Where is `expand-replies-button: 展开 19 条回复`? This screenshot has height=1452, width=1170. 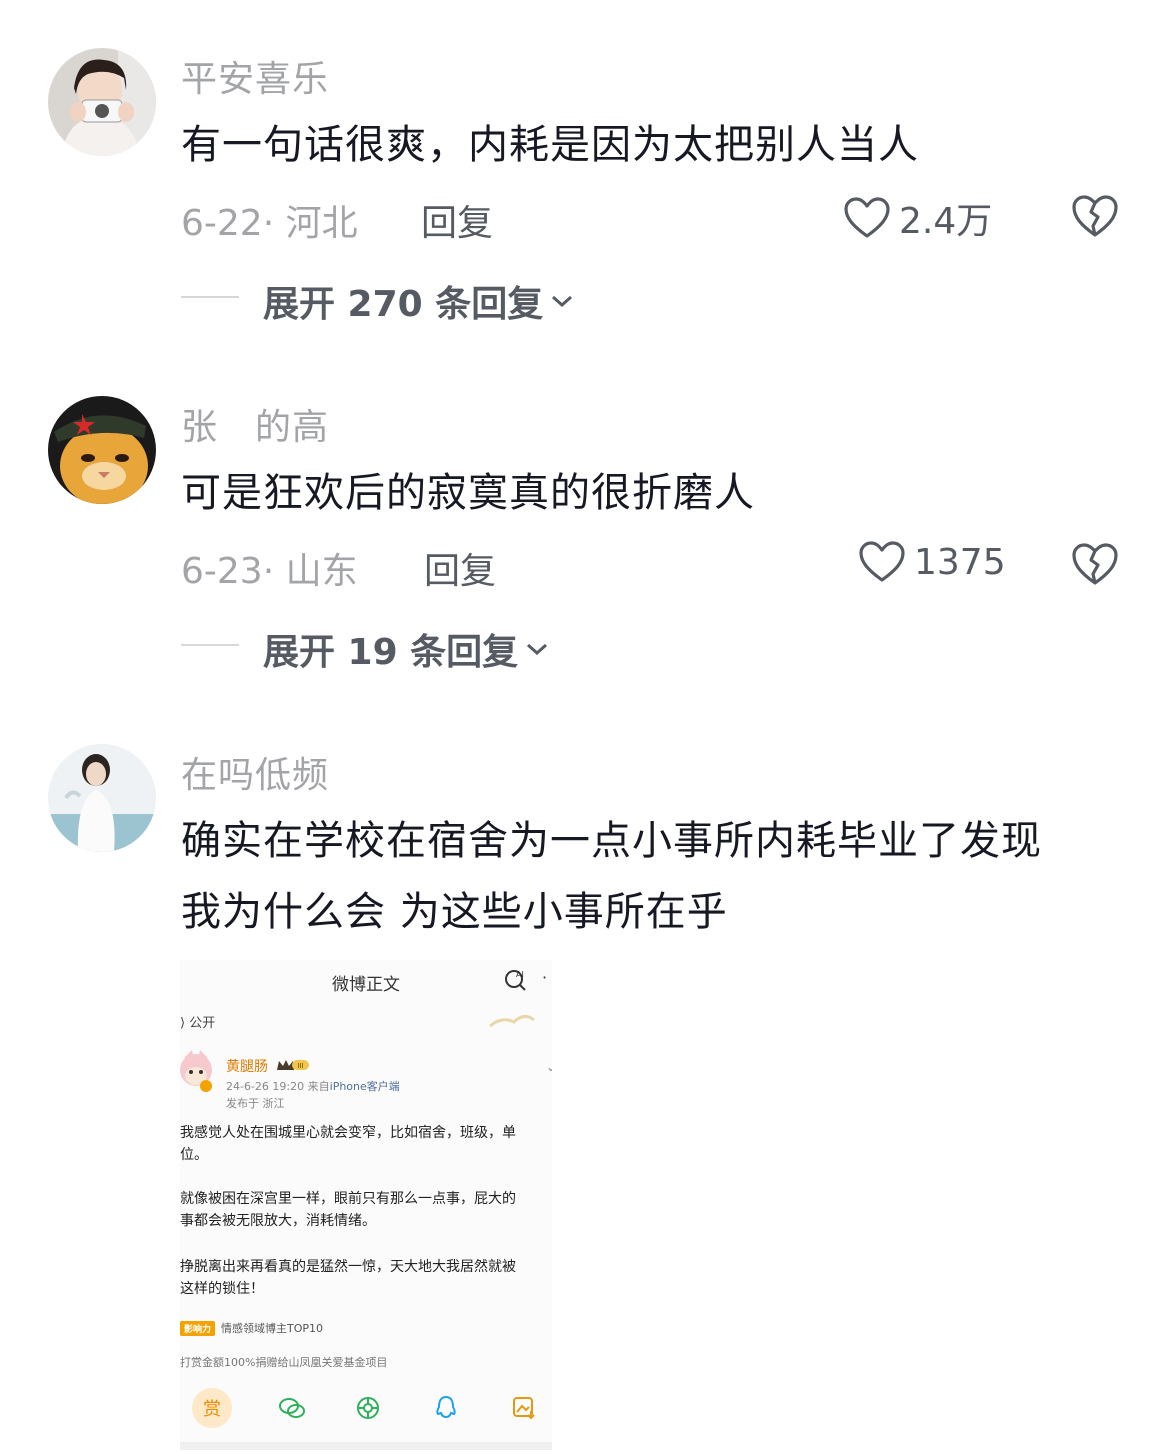
expand-replies-button: 展开 19 条回复 is located at coordinates (406, 649).